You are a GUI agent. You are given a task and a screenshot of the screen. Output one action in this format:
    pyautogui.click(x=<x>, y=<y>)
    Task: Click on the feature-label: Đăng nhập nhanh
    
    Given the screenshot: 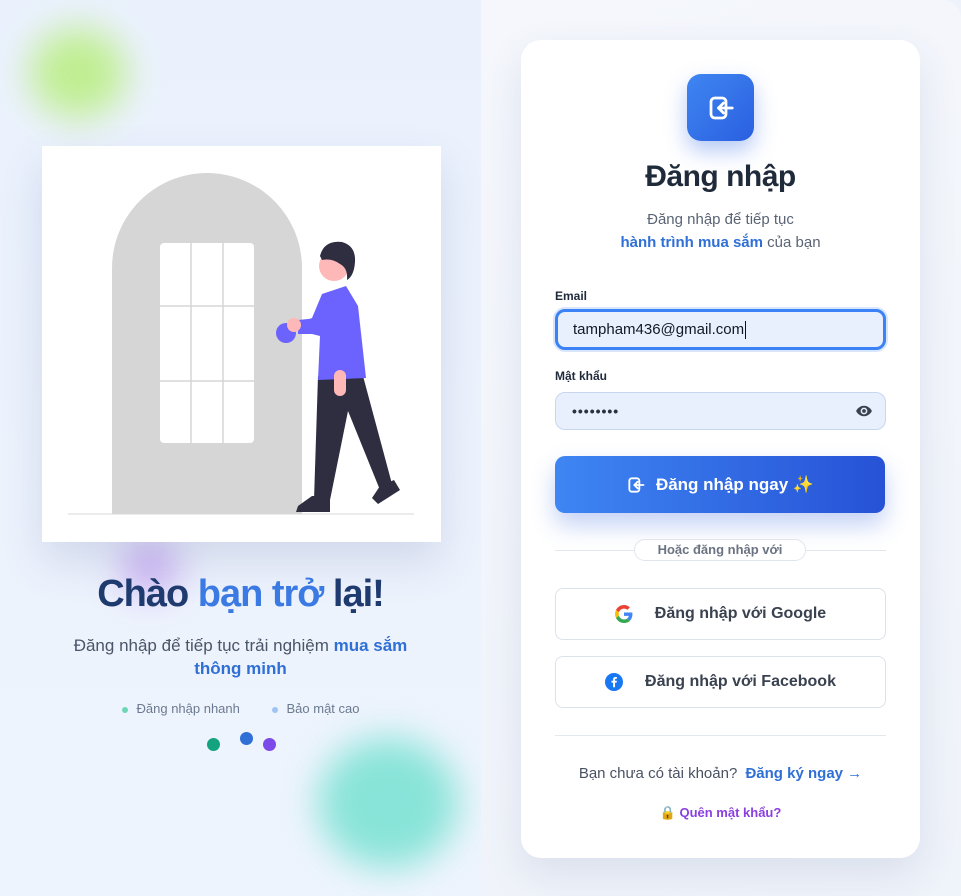 What is the action you would take?
    pyautogui.click(x=188, y=708)
    